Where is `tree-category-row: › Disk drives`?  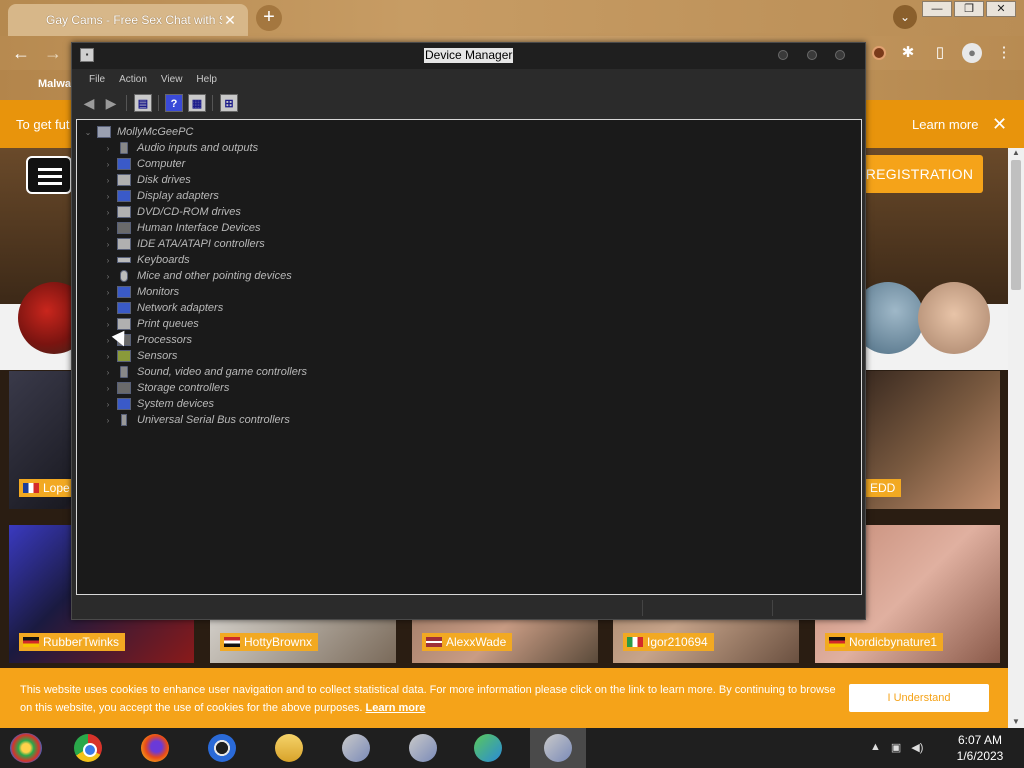
tree-category-row: › Disk drives is located at coordinates (469, 180).